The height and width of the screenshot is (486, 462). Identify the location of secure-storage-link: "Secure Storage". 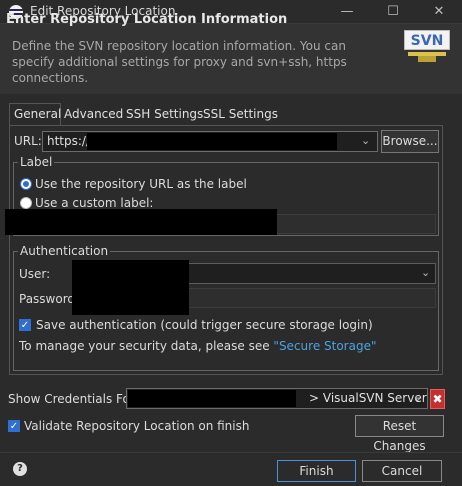
(324, 346).